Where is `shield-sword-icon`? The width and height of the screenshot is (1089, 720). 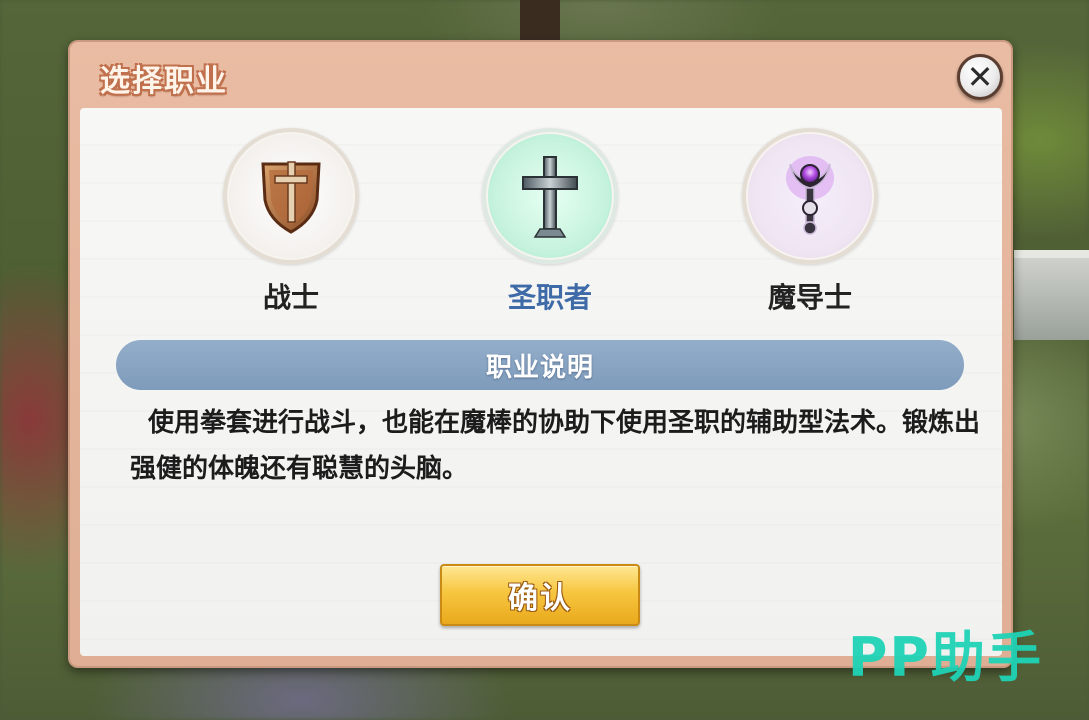
shield-sword-icon is located at coordinates (291, 197).